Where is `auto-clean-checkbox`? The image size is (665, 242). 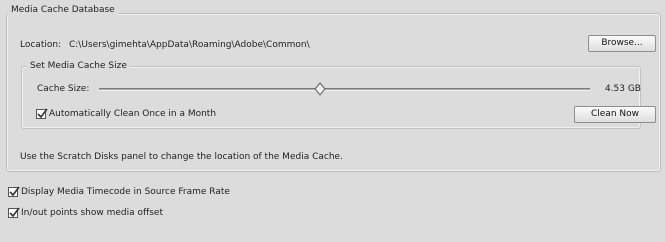
auto-clean-checkbox is located at coordinates (42, 113).